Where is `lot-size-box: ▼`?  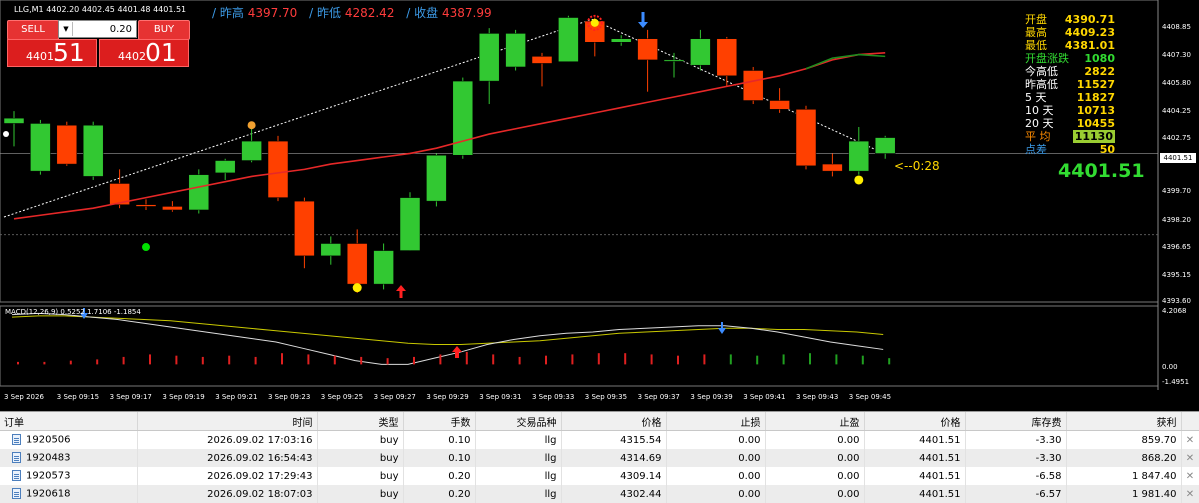 lot-size-box: ▼ is located at coordinates (97, 29).